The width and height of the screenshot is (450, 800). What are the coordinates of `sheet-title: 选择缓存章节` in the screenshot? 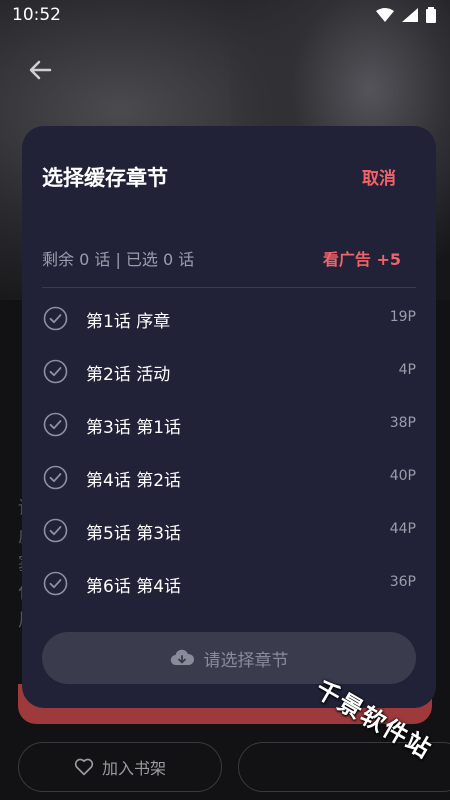 It's located at (105, 178).